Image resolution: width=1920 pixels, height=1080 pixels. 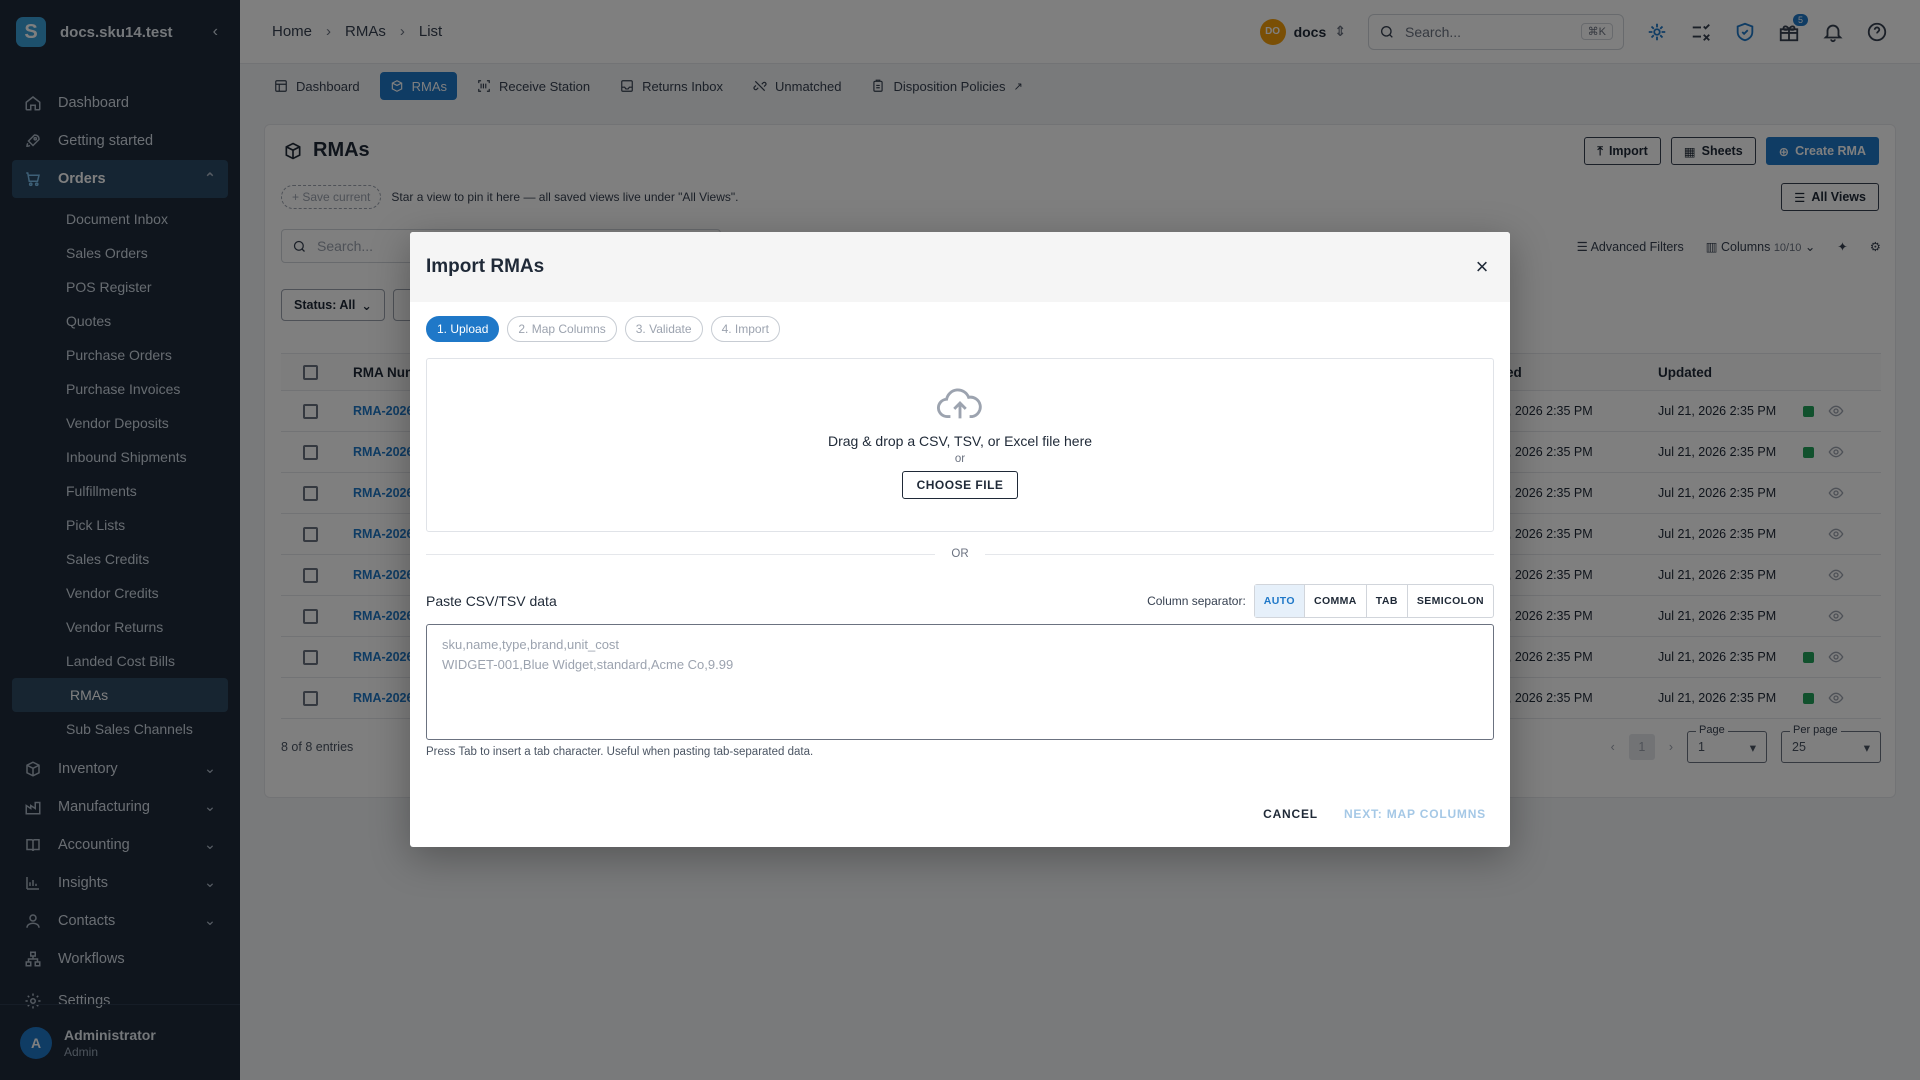 I want to click on or-divider-text: OR, so click(x=960, y=554).